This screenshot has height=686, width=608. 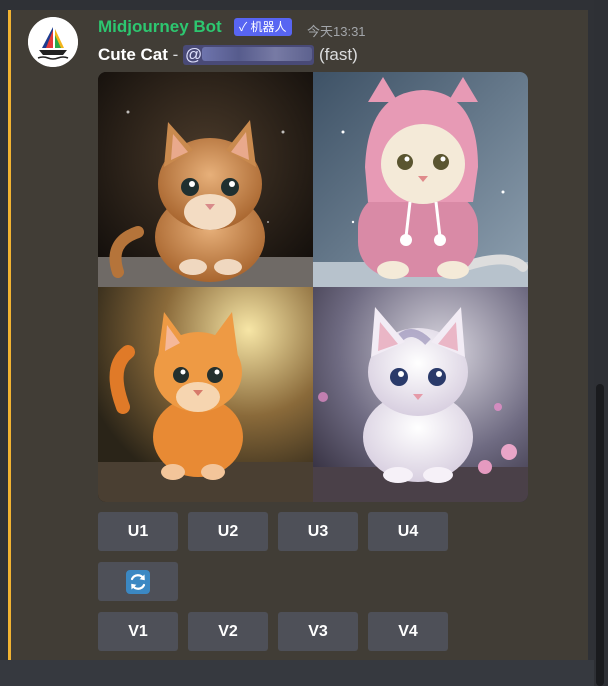 What do you see at coordinates (304, 5) in the screenshot?
I see `previous-message-edge` at bounding box center [304, 5].